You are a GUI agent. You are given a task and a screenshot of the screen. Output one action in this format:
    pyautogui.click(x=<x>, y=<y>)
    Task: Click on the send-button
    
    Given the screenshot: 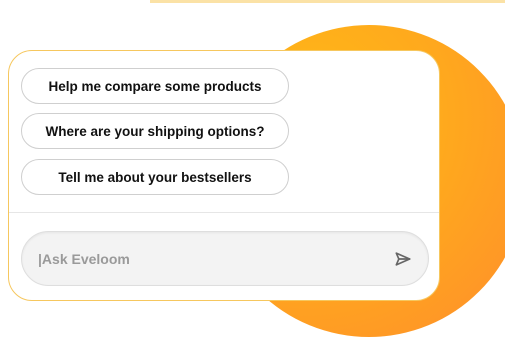 What is the action you would take?
    pyautogui.click(x=403, y=259)
    